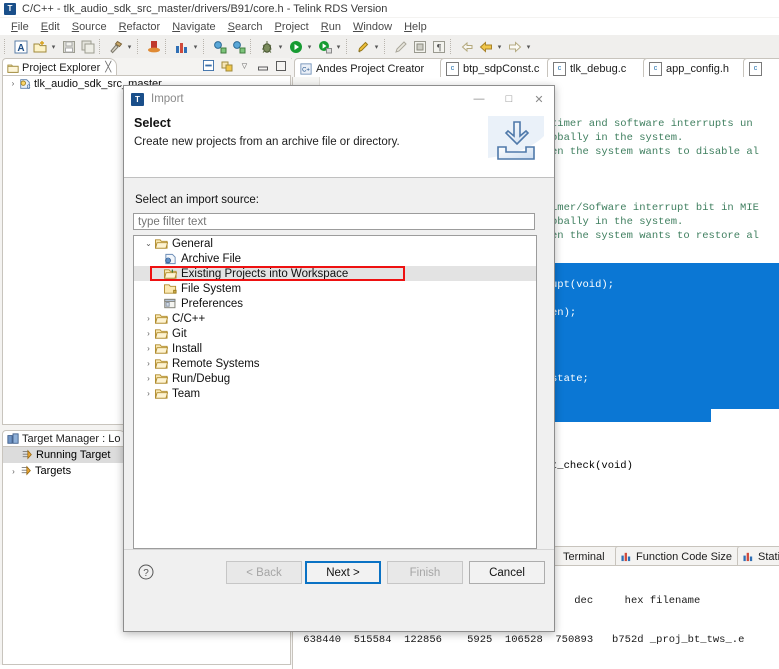 Image resolution: width=779 pixels, height=669 pixels. I want to click on tab-project-explorer: Project Explorer ╳, so click(60, 67).